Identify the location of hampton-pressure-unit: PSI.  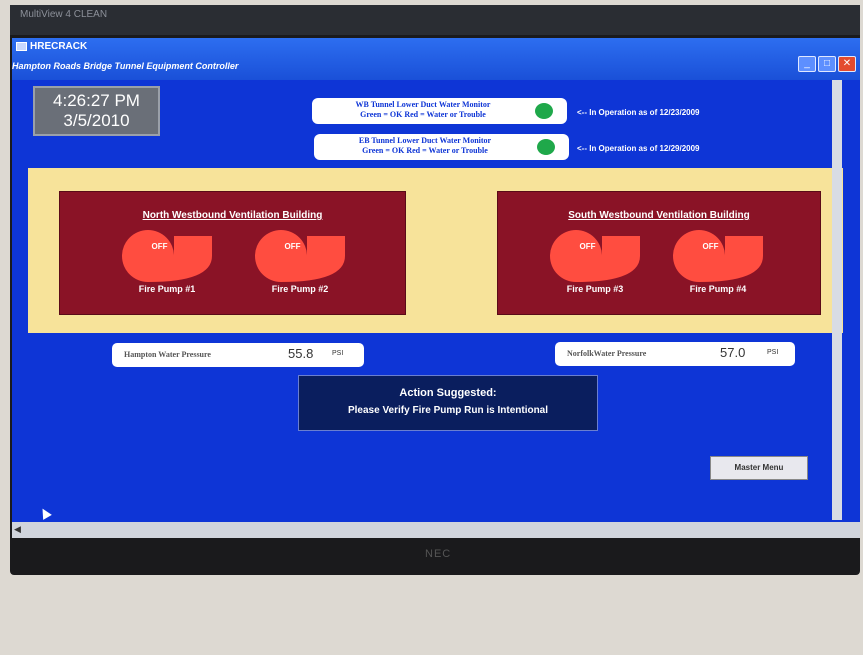
(338, 353).